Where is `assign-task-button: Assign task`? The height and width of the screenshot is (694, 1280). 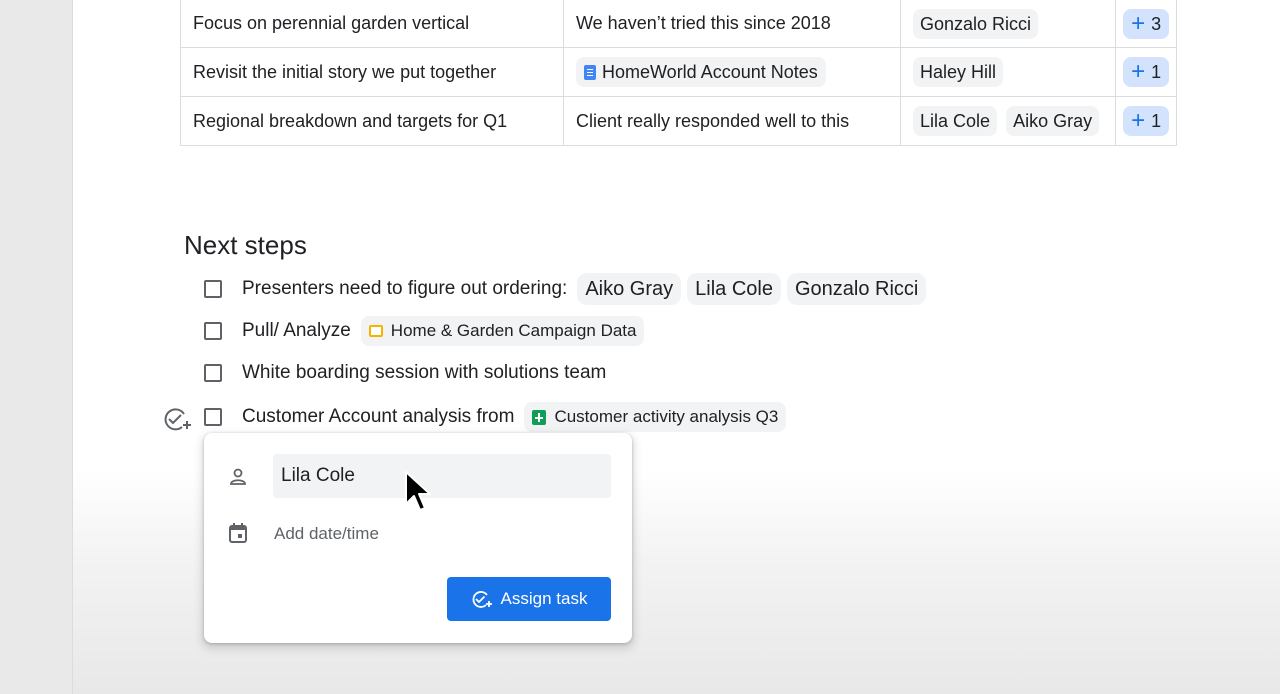
assign-task-button: Assign task is located at coordinates (529, 599).